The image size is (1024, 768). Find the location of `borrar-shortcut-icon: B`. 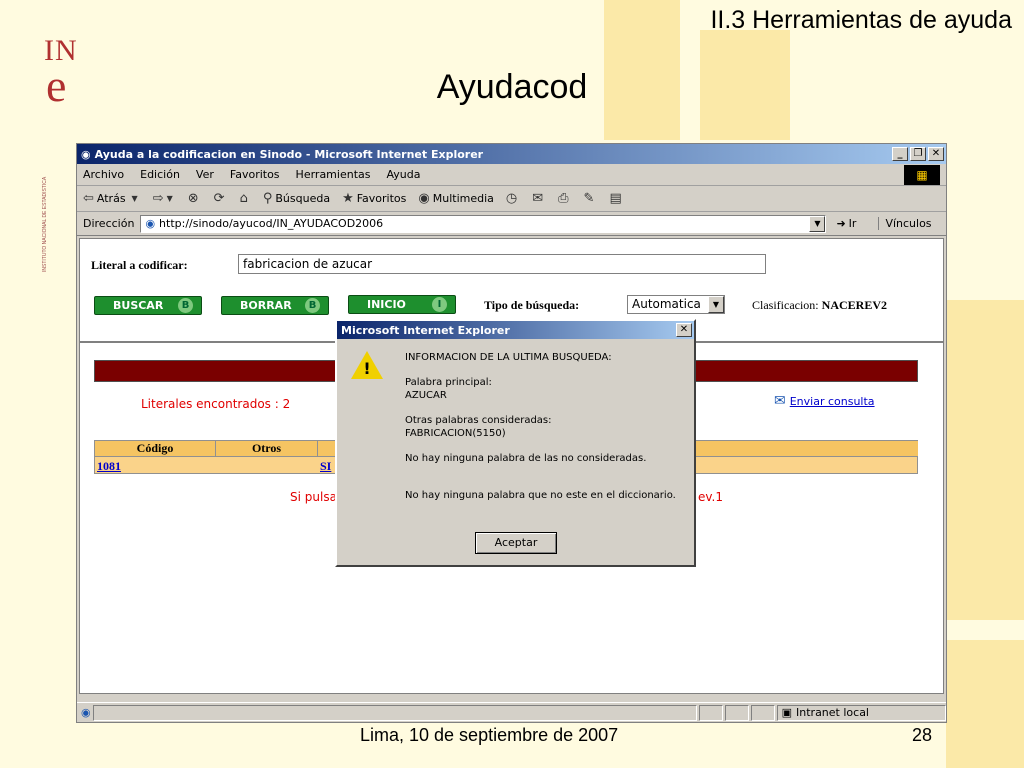

borrar-shortcut-icon: B is located at coordinates (312, 305).